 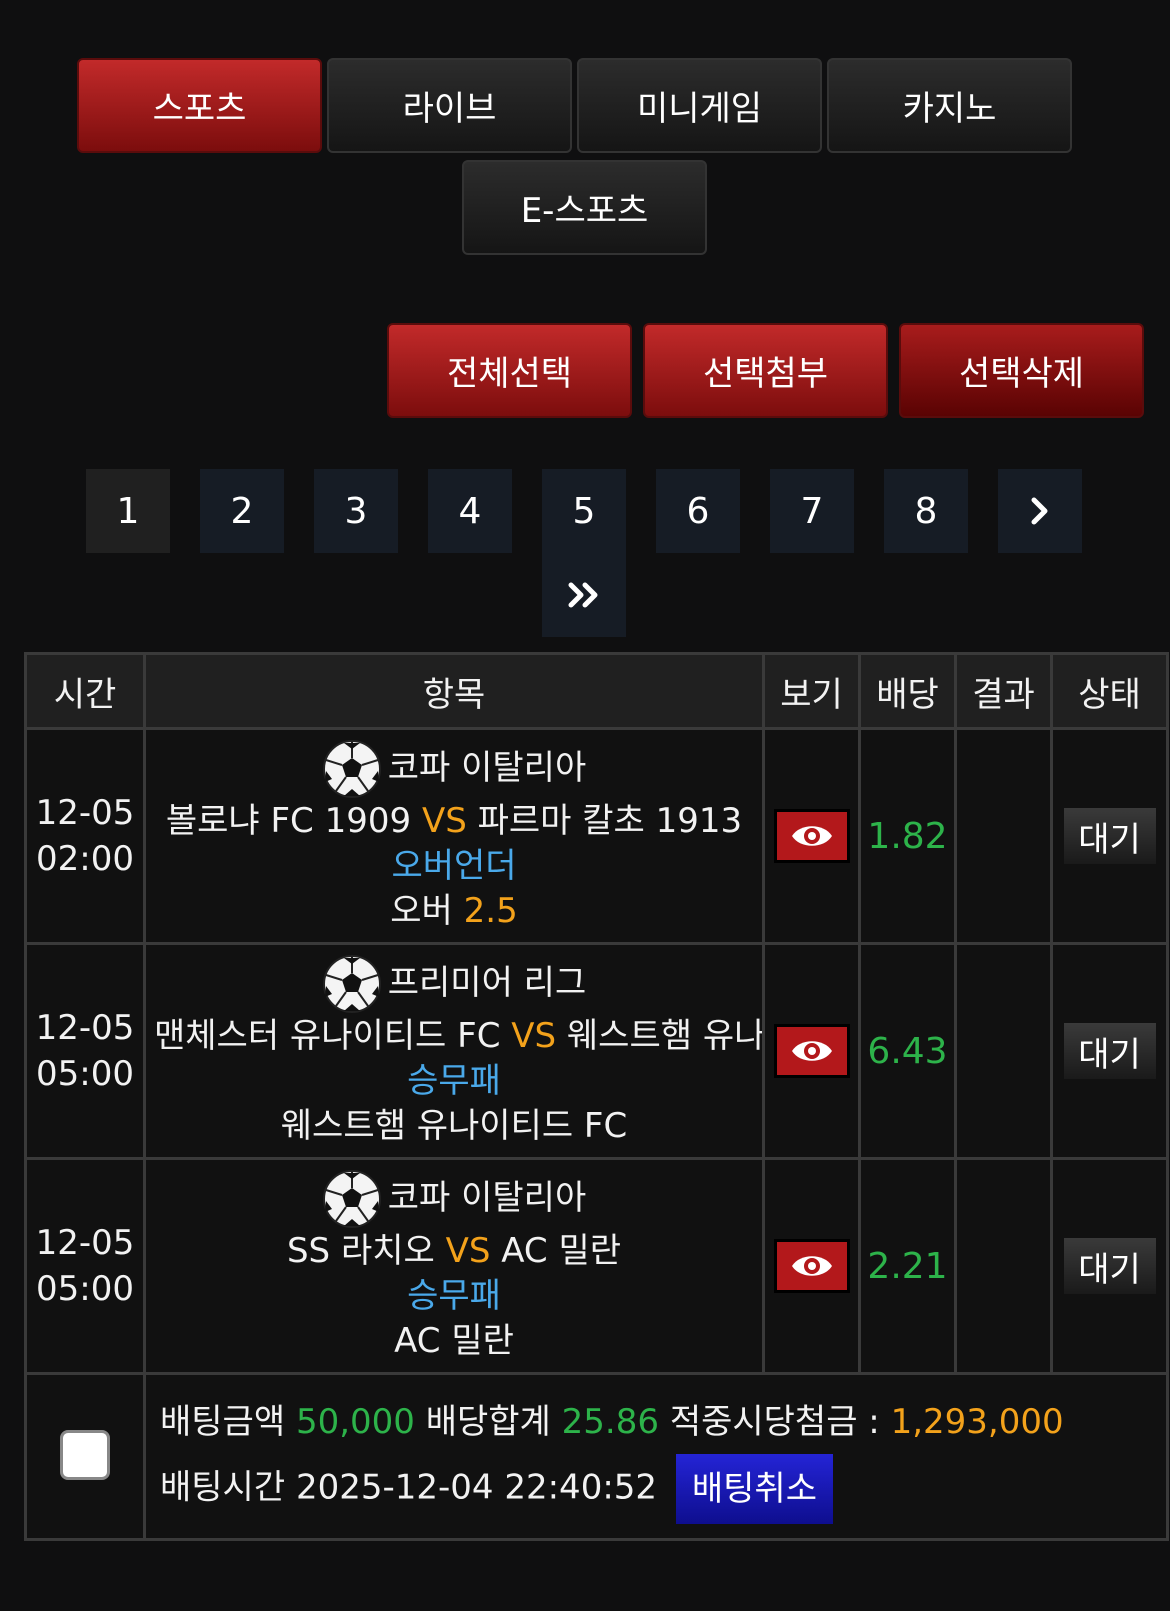 What do you see at coordinates (926, 511) in the screenshot?
I see `page-8: 8` at bounding box center [926, 511].